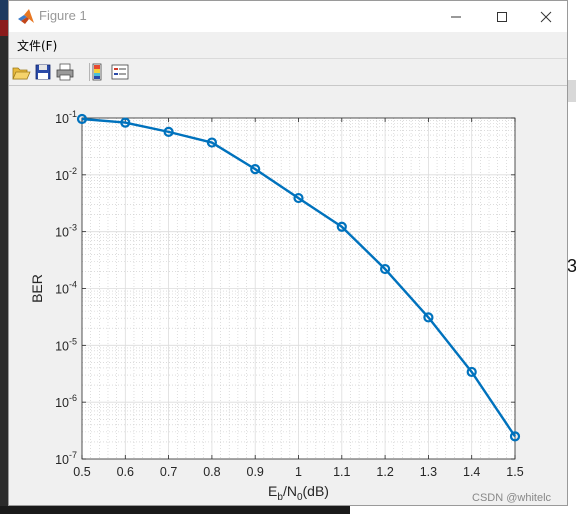 The height and width of the screenshot is (514, 576). I want to click on background-partial-text: 3, so click(571, 266).